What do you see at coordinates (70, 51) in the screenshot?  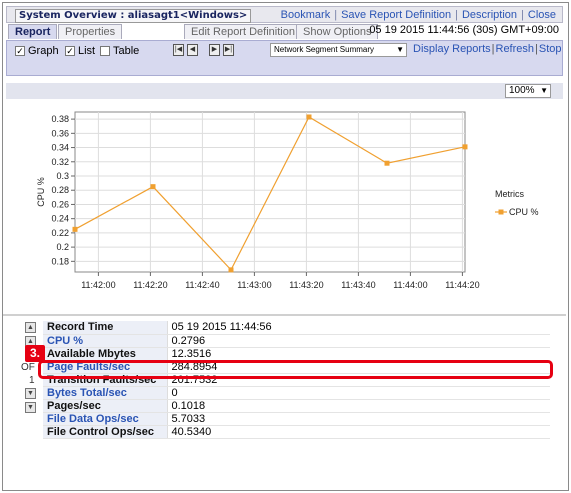 I see `list-checkbox: ✓` at bounding box center [70, 51].